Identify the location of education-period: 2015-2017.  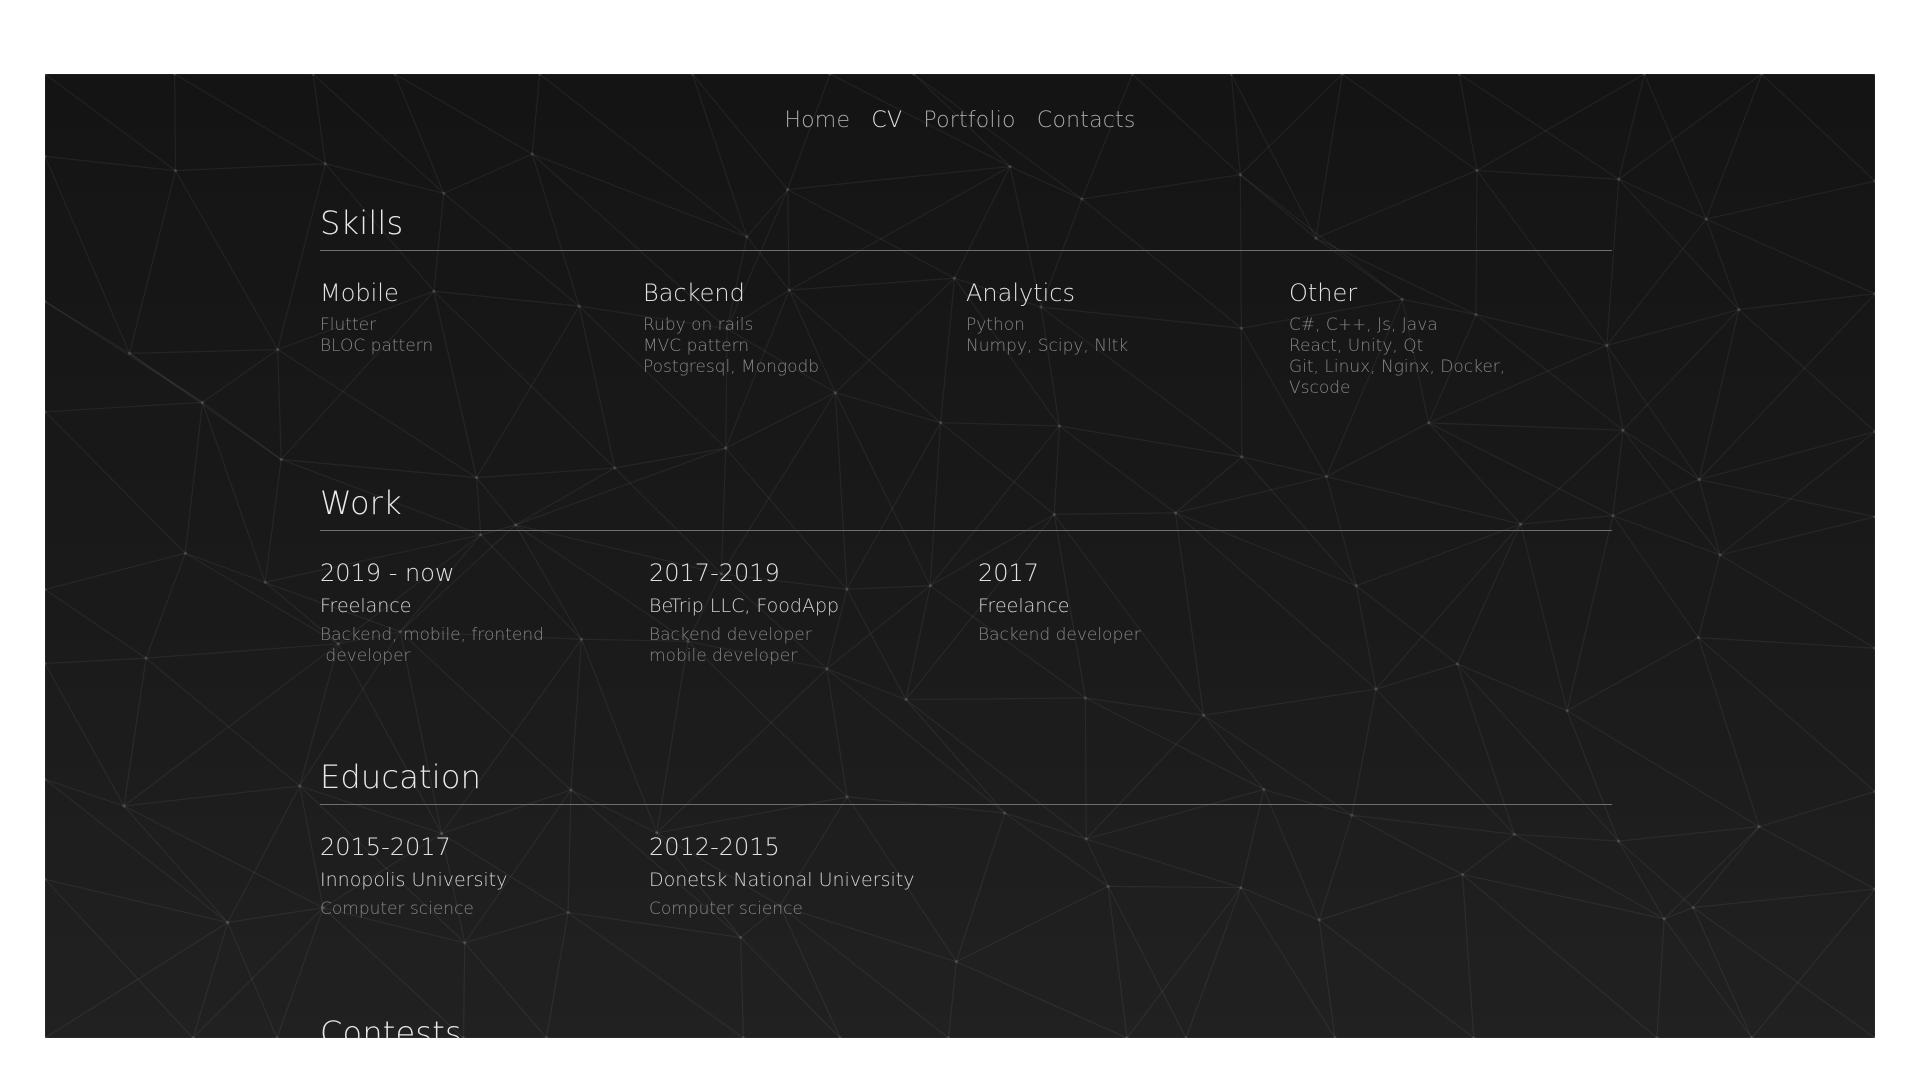
(385, 847).